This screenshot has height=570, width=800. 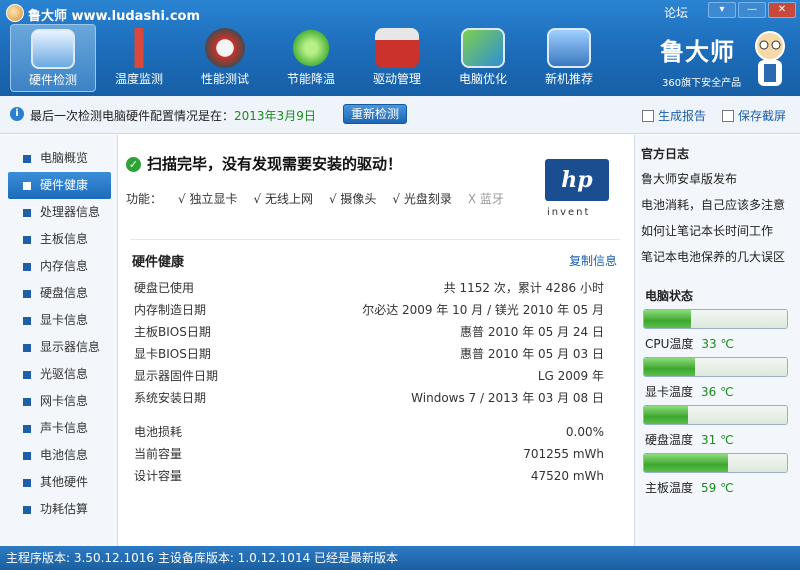 I want to click on clover-leaf-icon, so click(x=311, y=48).